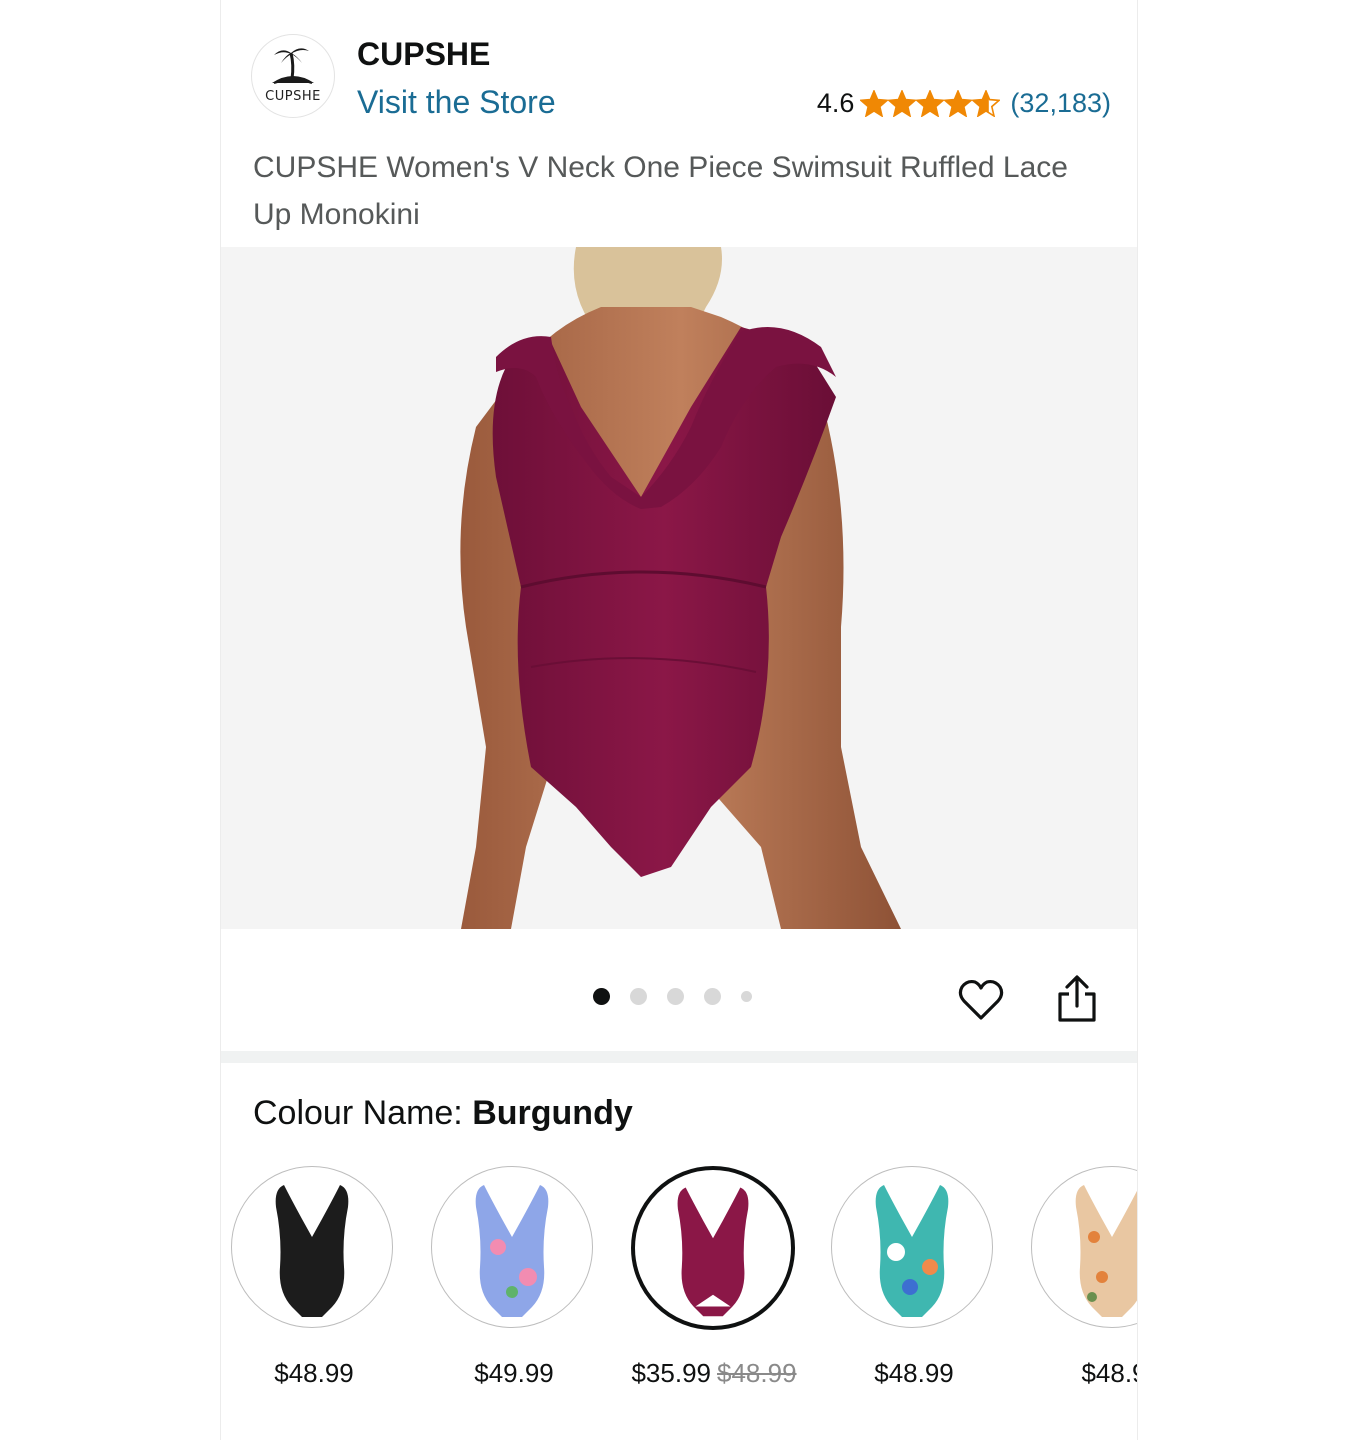  What do you see at coordinates (456, 102) in the screenshot?
I see `visit-store-link: Visit the Store` at bounding box center [456, 102].